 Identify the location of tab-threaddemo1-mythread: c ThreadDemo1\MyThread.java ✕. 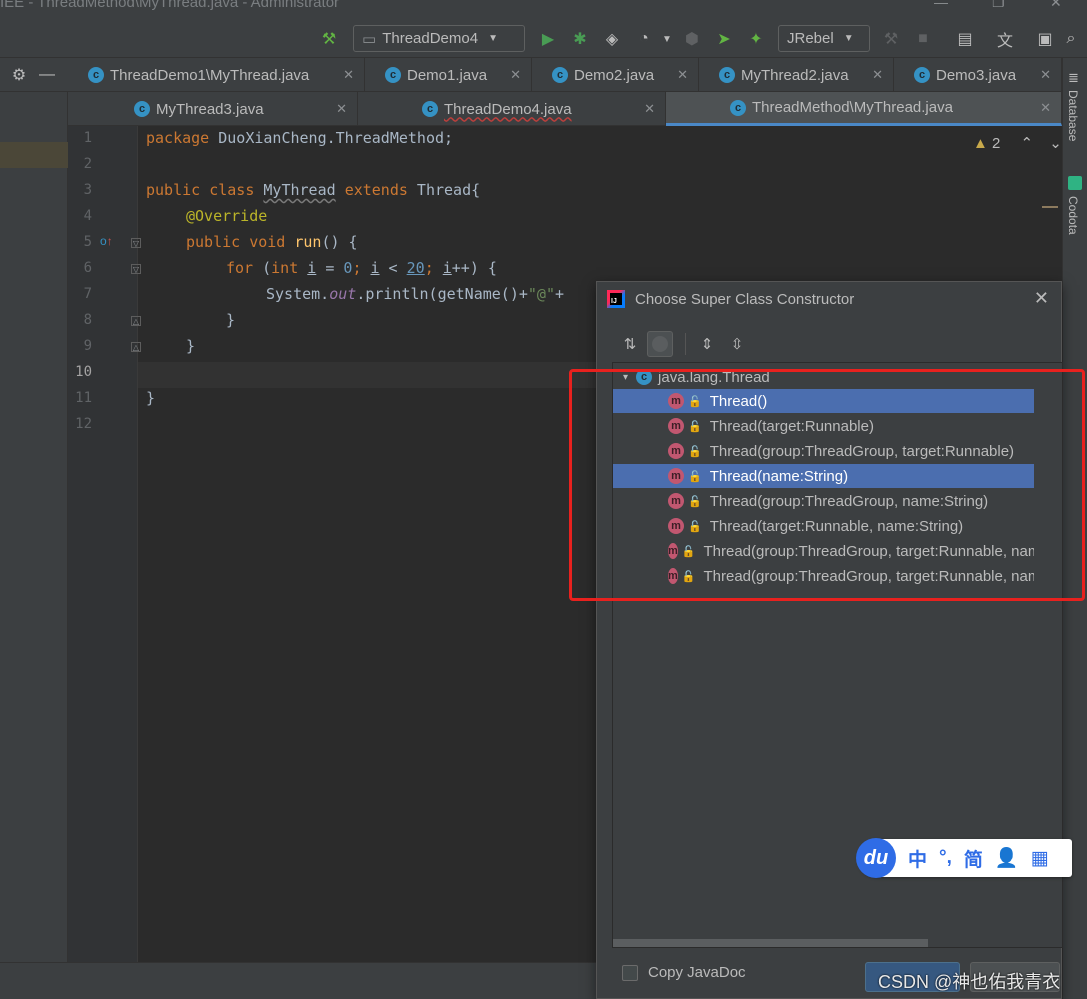
(216, 75).